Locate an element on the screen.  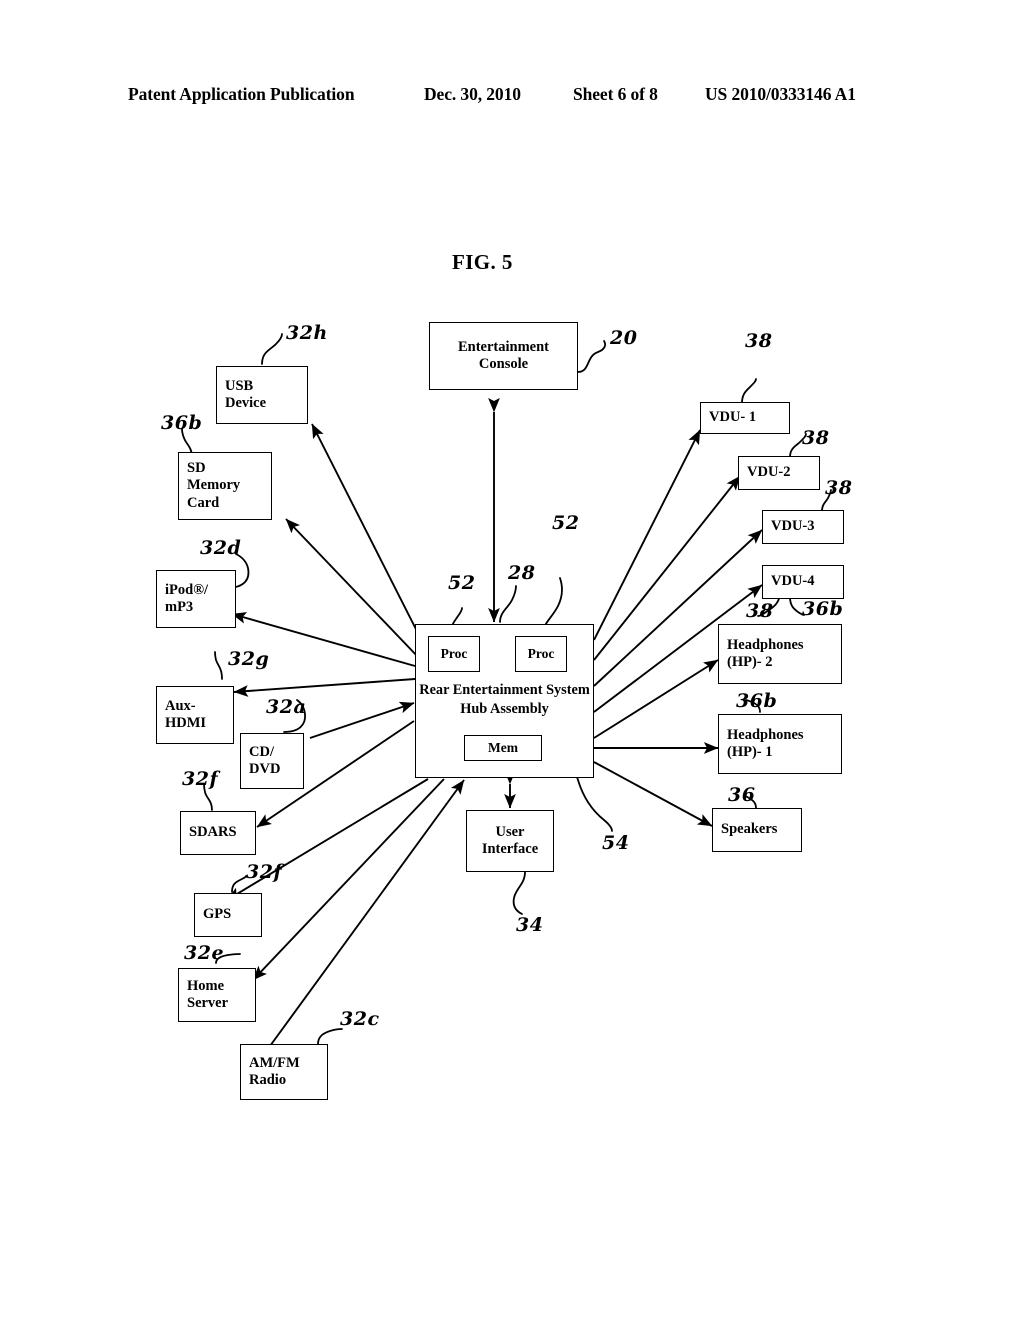
sdars-label: SDARS is located at coordinates (213, 832).